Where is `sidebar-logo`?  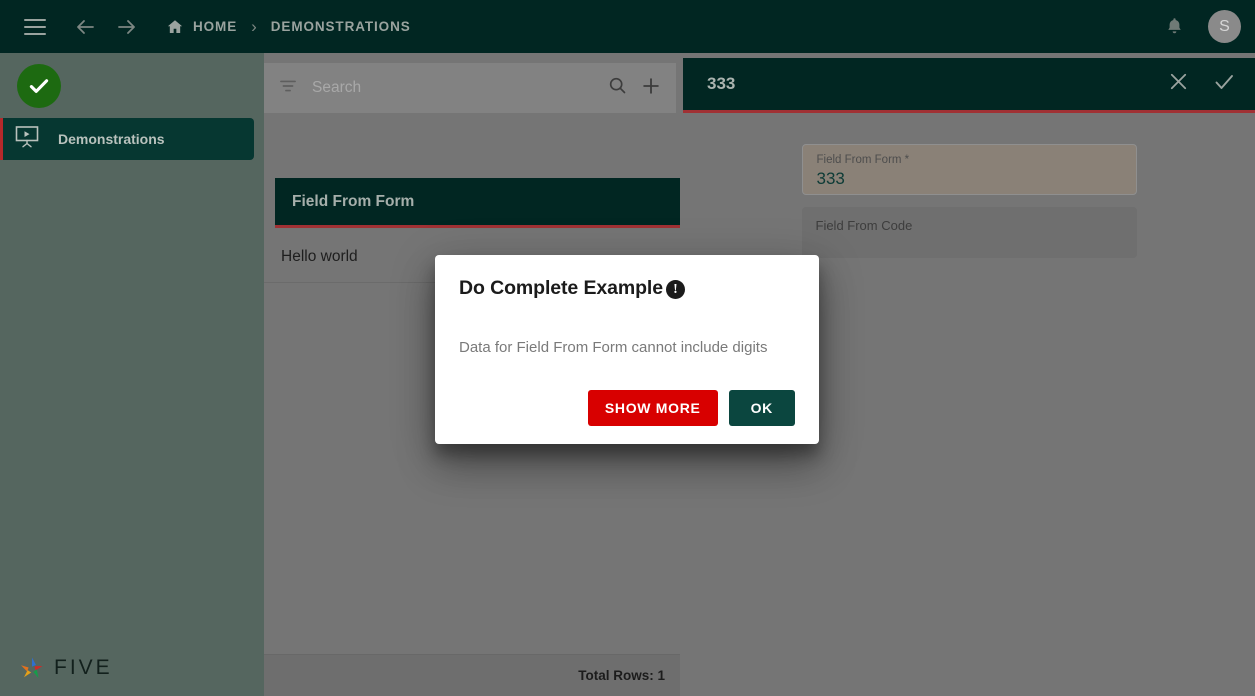 sidebar-logo is located at coordinates (132, 85).